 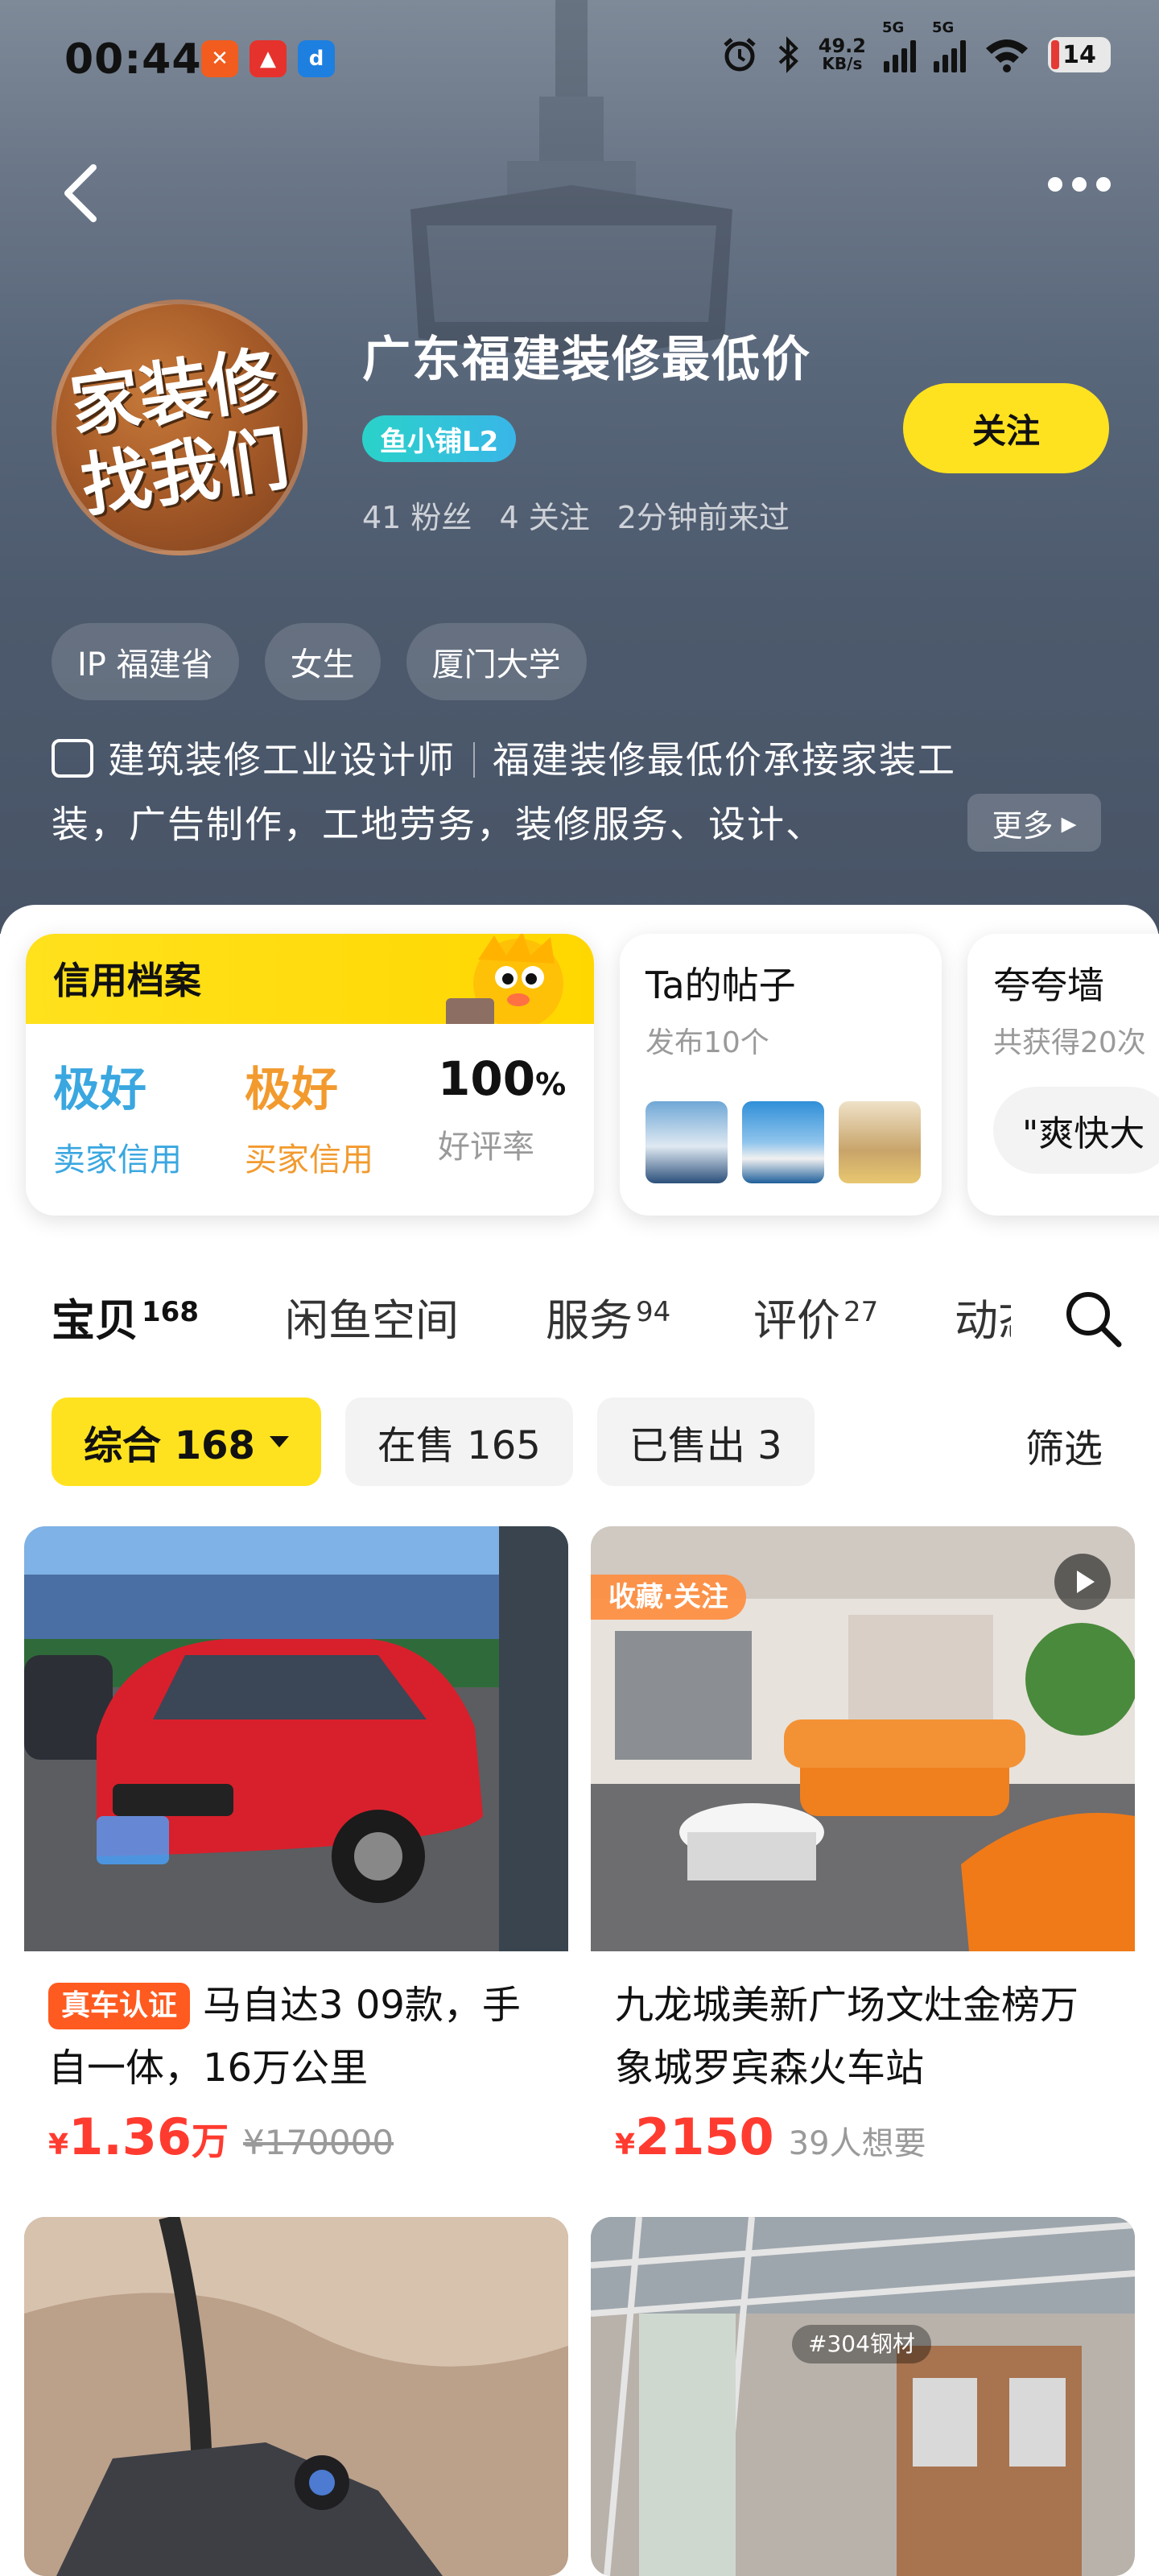 I want to click on item-card: 真车认证 马自达3 09款，手自一体，16万公里 ¥1.36万 ¥170000, so click(x=296, y=1855).